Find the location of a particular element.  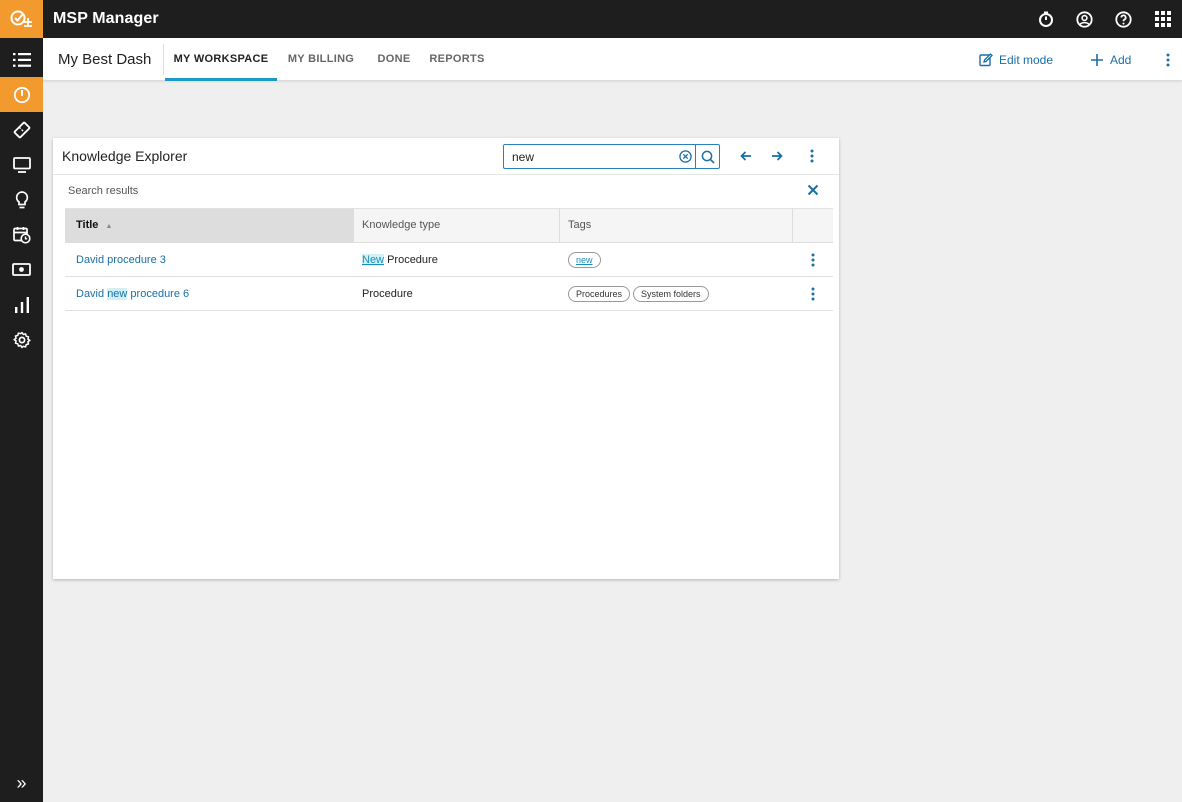

money-icon is located at coordinates (21, 269).